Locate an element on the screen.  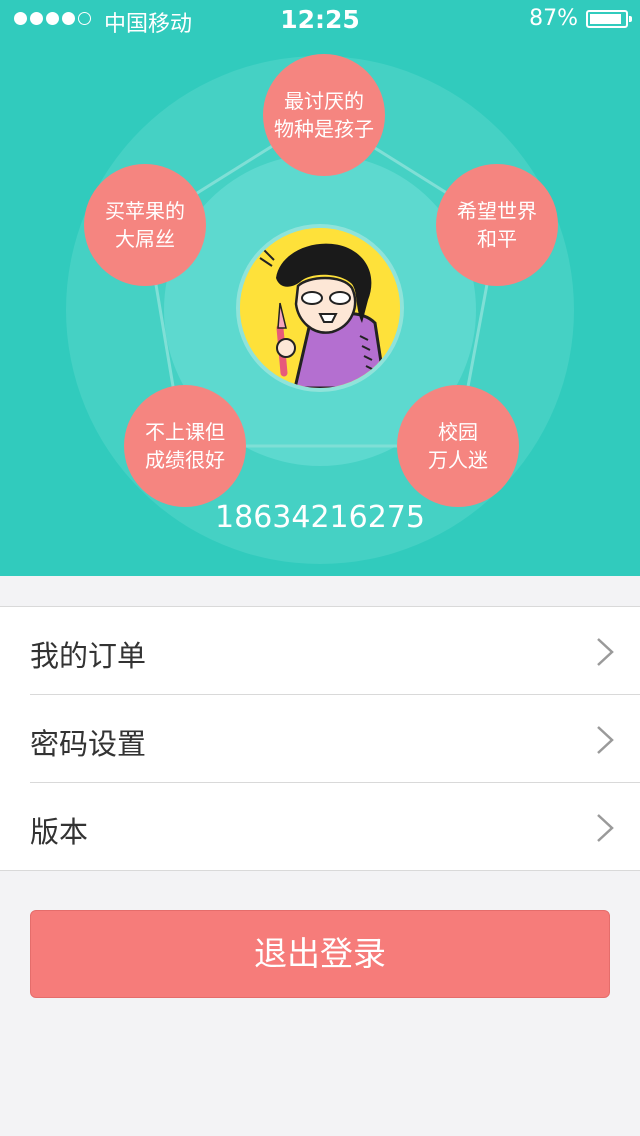
logout-button: 退出登录 is located at coordinates (320, 954).